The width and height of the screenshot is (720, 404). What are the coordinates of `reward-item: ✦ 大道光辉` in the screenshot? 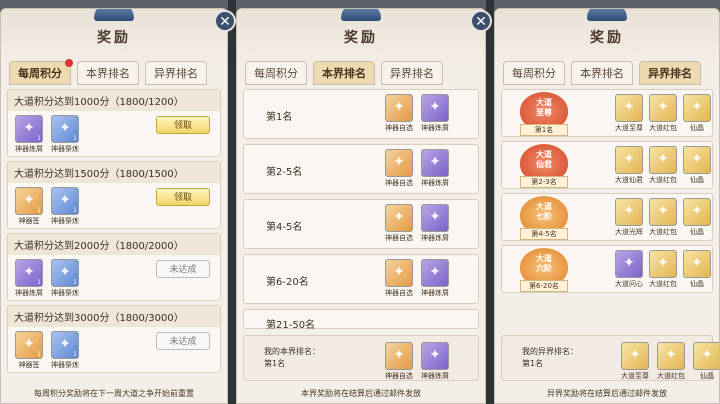 It's located at (629, 217).